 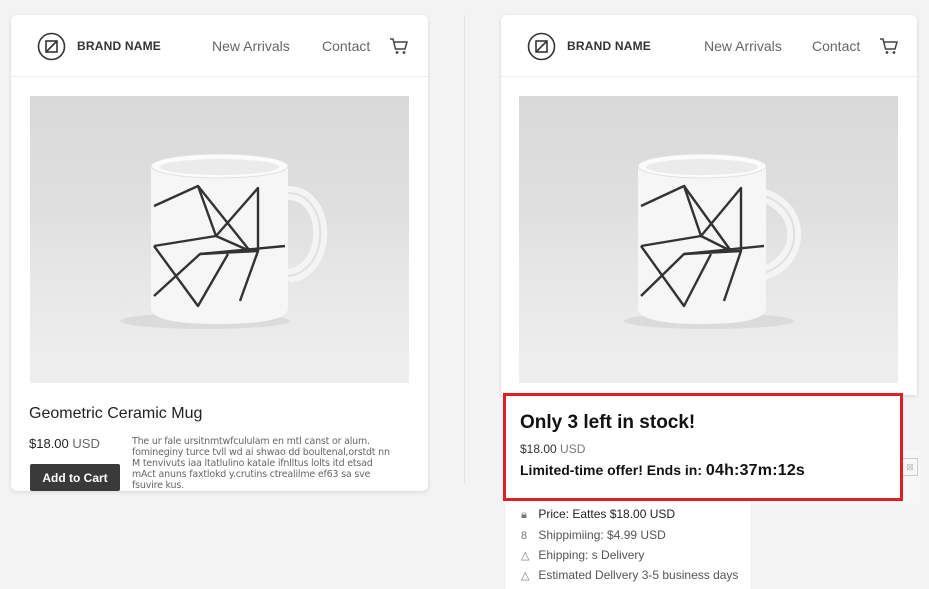 I want to click on add-to-cart-button: Add to Cart, so click(x=75, y=477).